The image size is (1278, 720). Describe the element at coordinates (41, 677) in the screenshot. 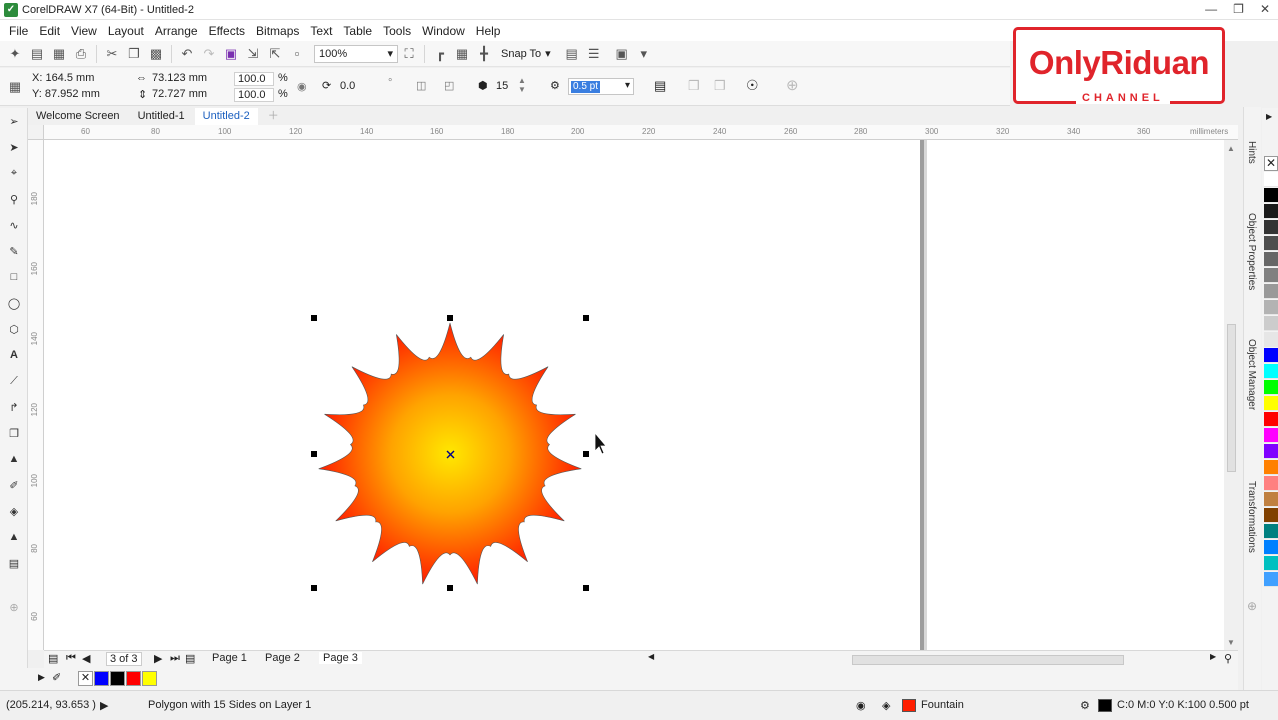

I see `palette-flyout-icon: ▶` at that location.